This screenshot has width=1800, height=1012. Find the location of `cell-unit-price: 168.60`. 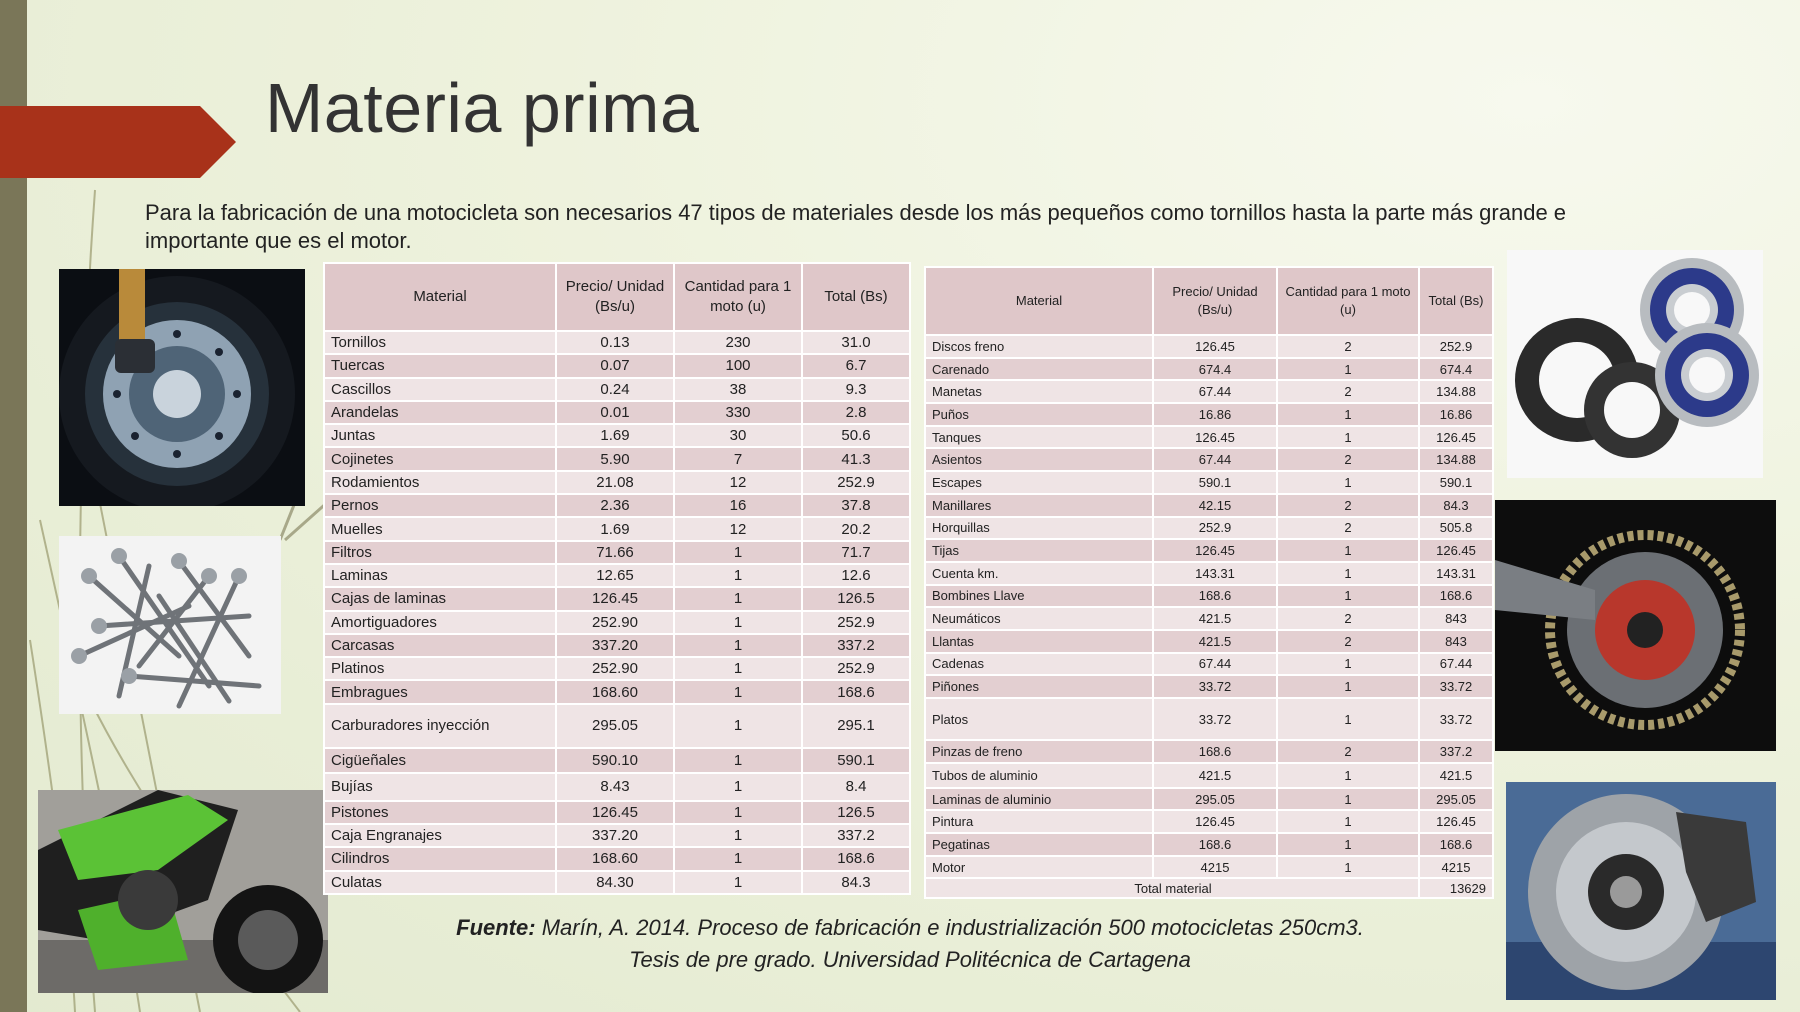

cell-unit-price: 168.60 is located at coordinates (615, 692).